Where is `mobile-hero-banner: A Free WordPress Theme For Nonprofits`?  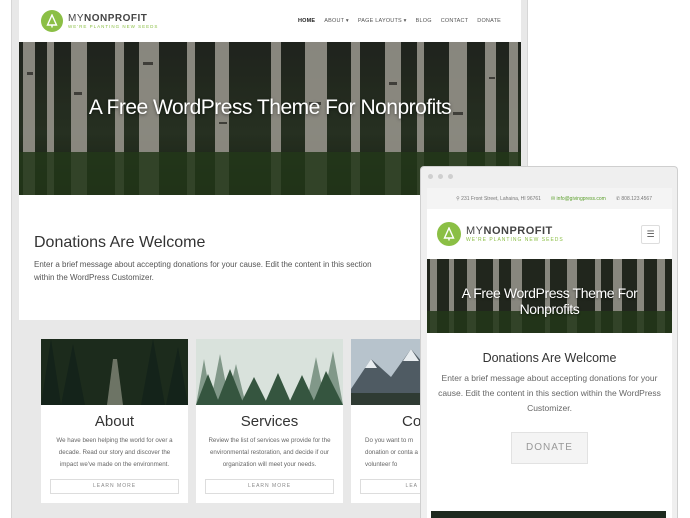 mobile-hero-banner: A Free WordPress Theme For Nonprofits is located at coordinates (549, 296).